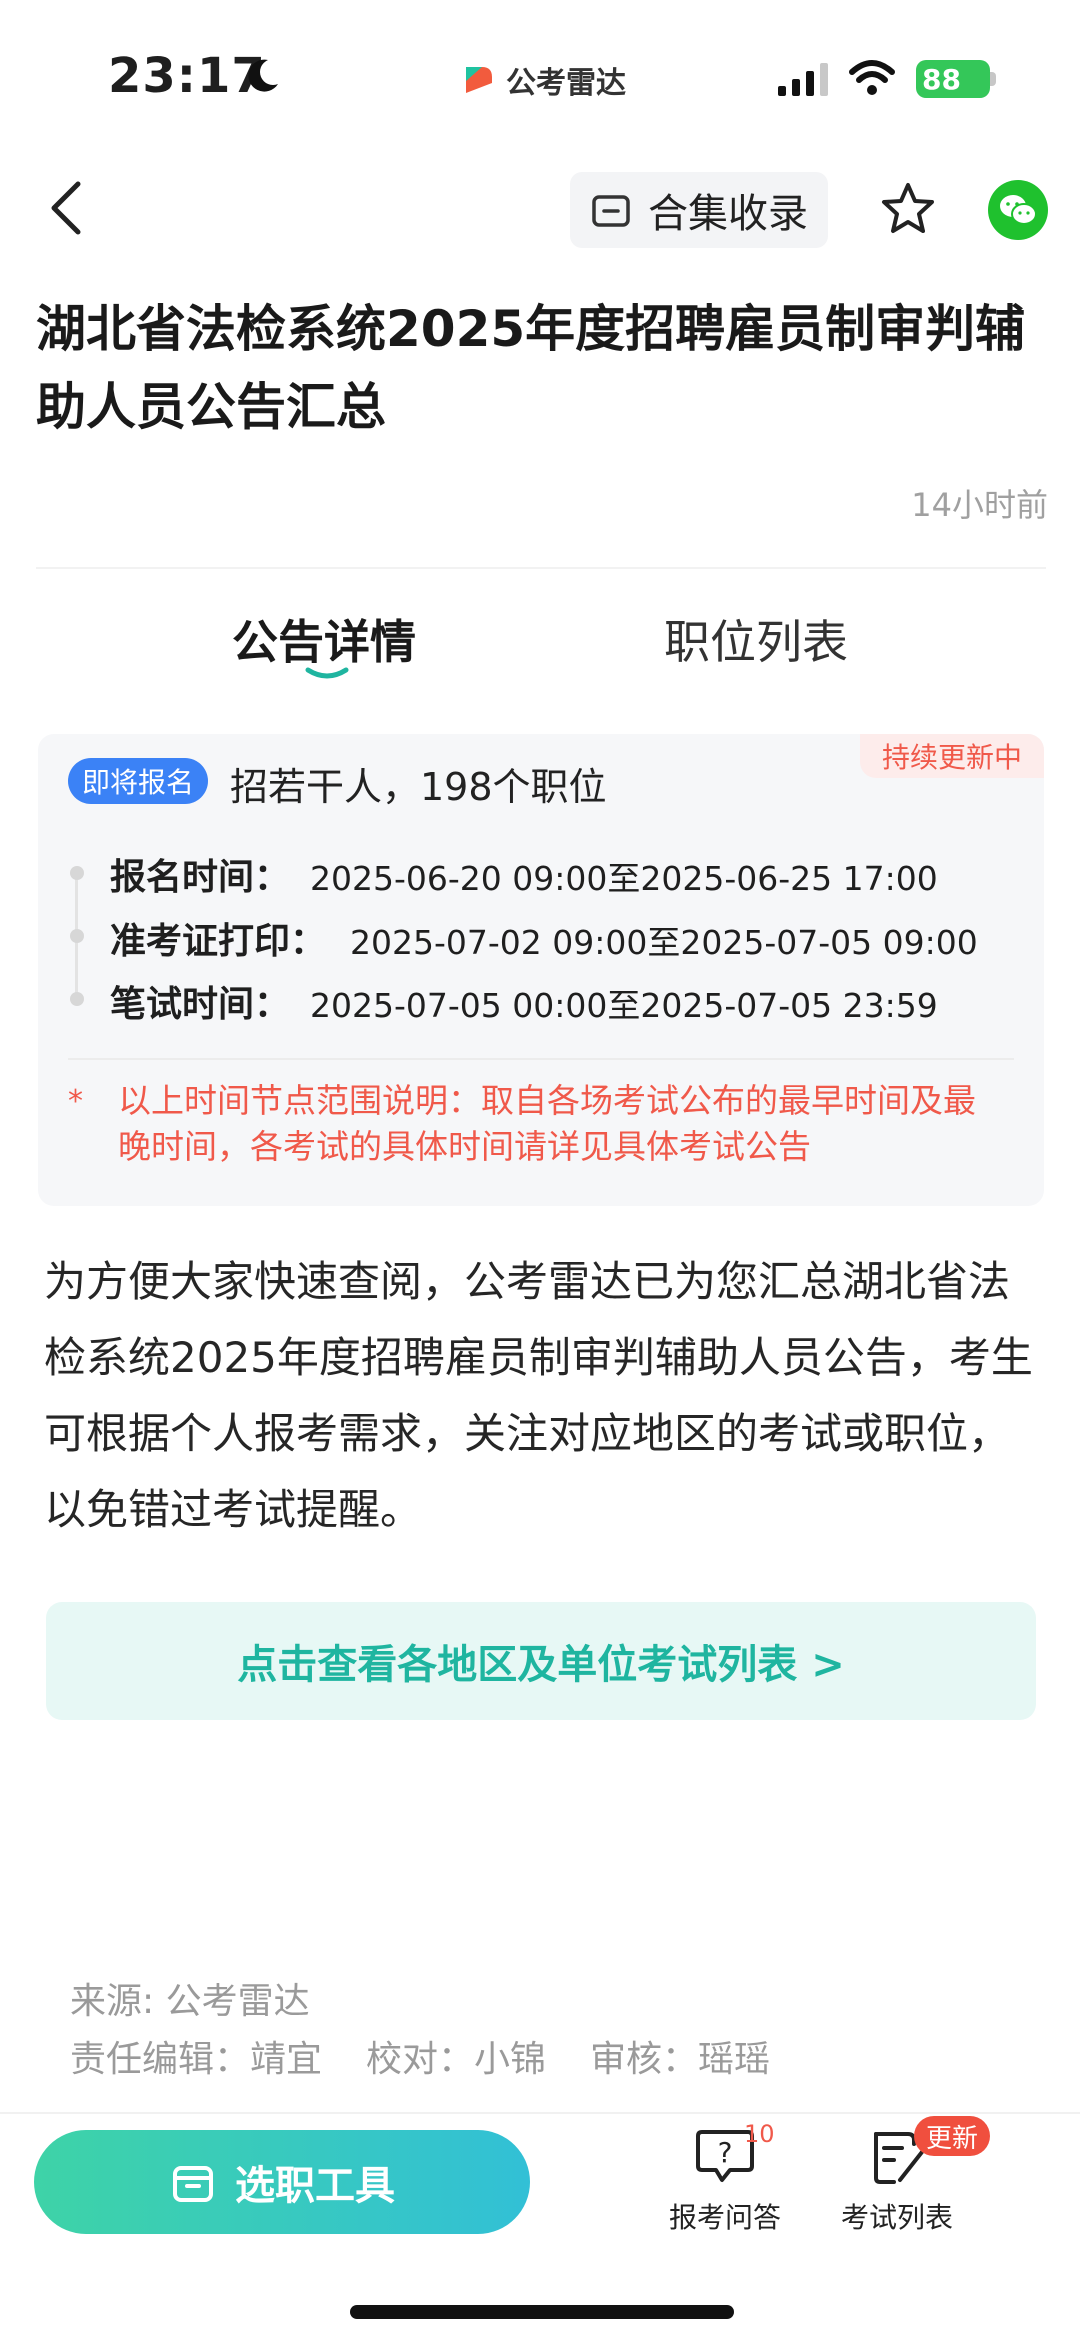 This screenshot has width=1080, height=2341. I want to click on card-divider, so click(541, 1059).